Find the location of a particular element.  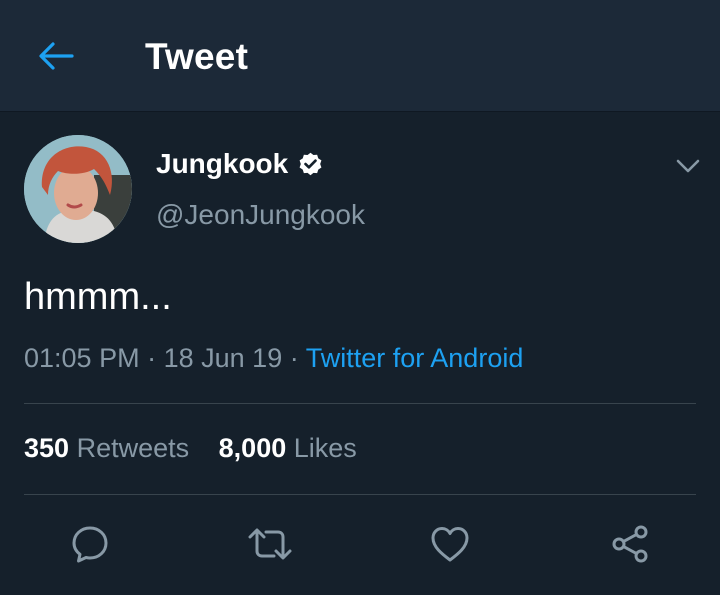

arrow-left-icon is located at coordinates (56, 56).